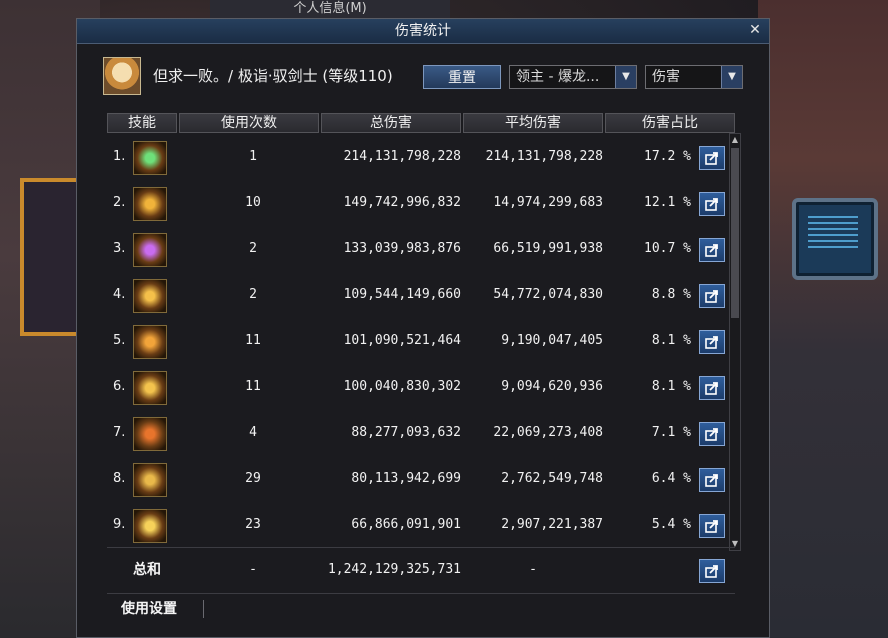 This screenshot has width=888, height=638. Describe the element at coordinates (421, 157) in the screenshot. I see `table-row: 1. 1 214,131,798,228 214,131,798,228 17.2 %` at that location.